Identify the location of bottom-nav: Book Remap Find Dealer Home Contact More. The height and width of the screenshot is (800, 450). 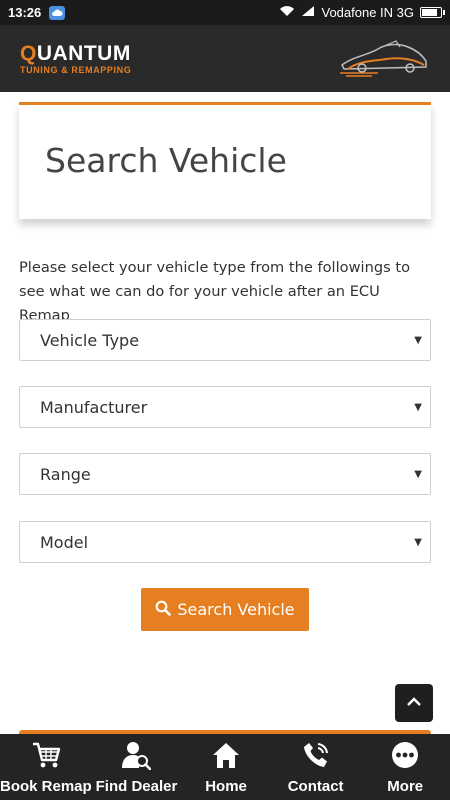
(225, 767).